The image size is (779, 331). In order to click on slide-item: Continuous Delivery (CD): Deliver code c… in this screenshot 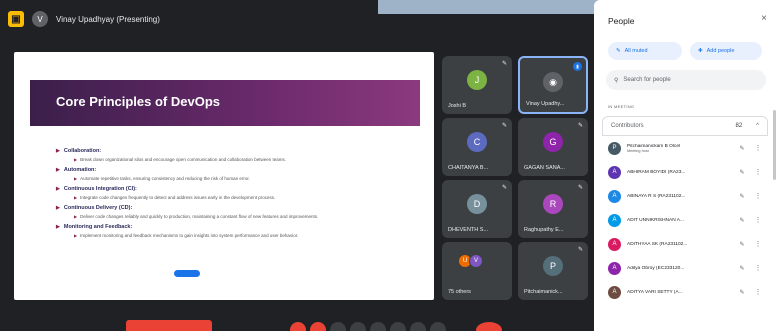, I will do `click(236, 212)`.